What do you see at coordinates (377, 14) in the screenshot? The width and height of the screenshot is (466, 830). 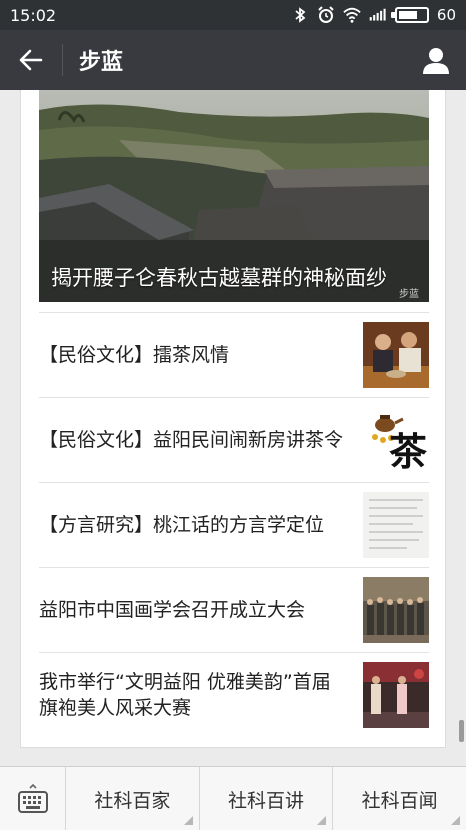 I see `signal-icon` at bounding box center [377, 14].